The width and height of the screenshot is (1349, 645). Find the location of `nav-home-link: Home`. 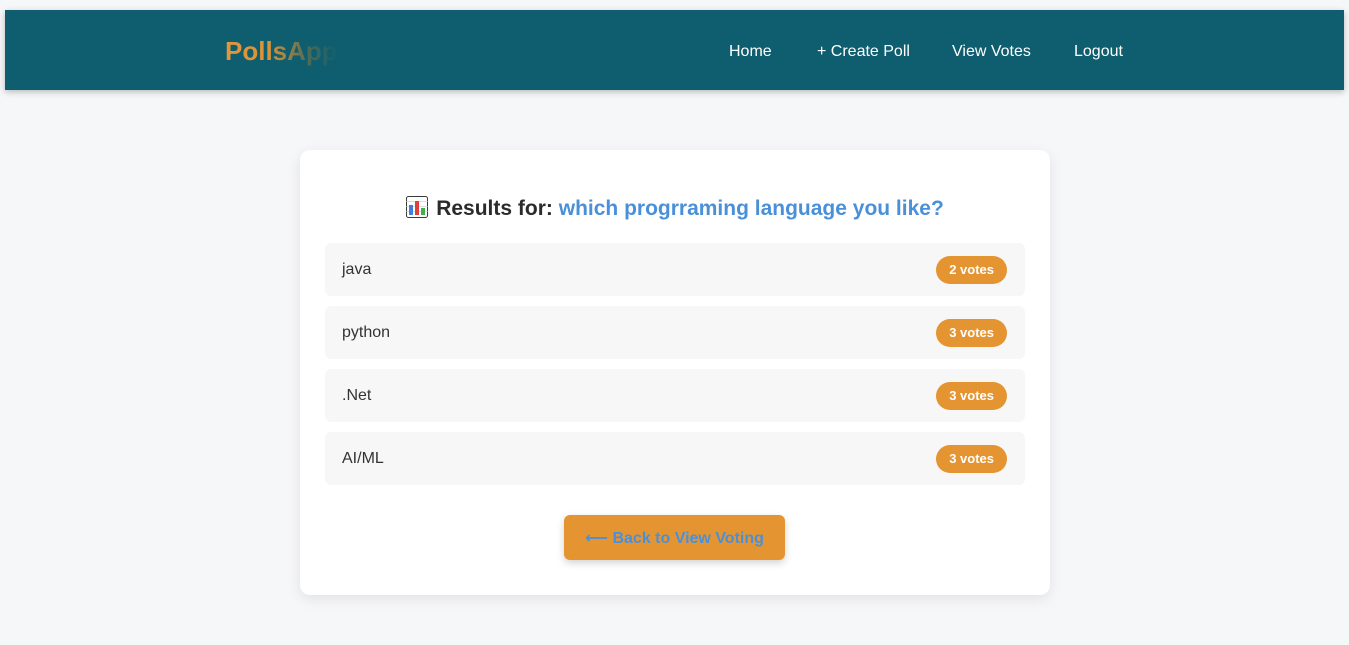

nav-home-link: Home is located at coordinates (750, 52).